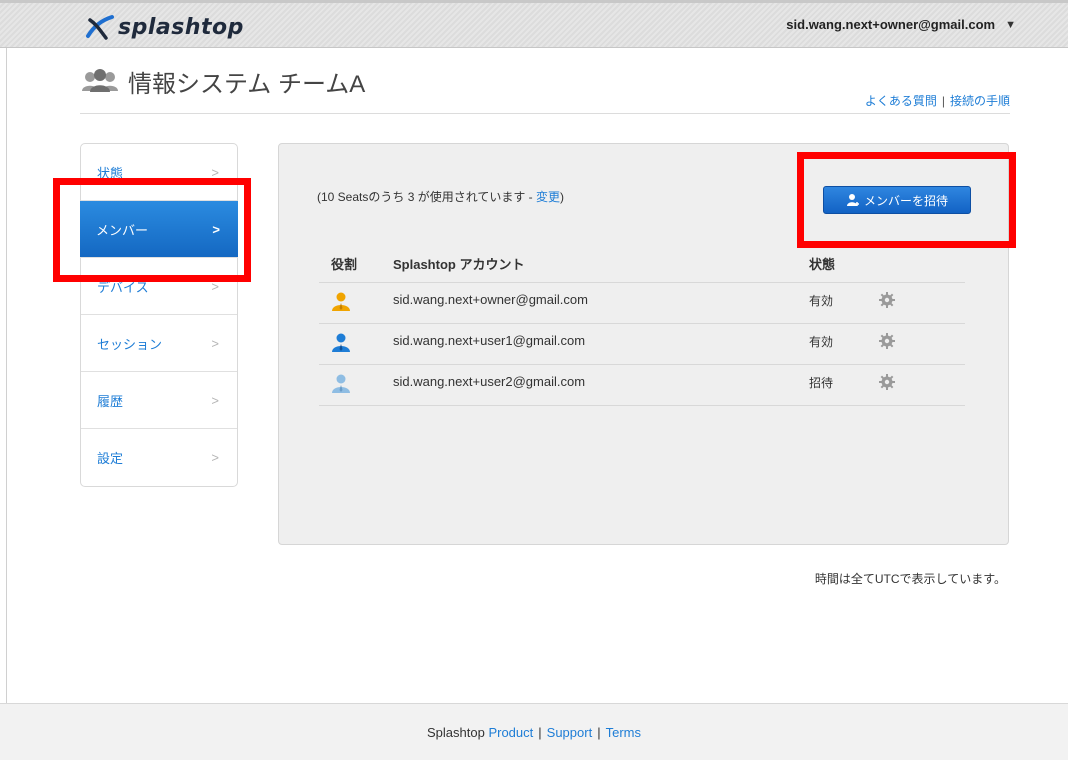 This screenshot has height=760, width=1068. What do you see at coordinates (510, 732) in the screenshot?
I see `footer-product-link: Product` at bounding box center [510, 732].